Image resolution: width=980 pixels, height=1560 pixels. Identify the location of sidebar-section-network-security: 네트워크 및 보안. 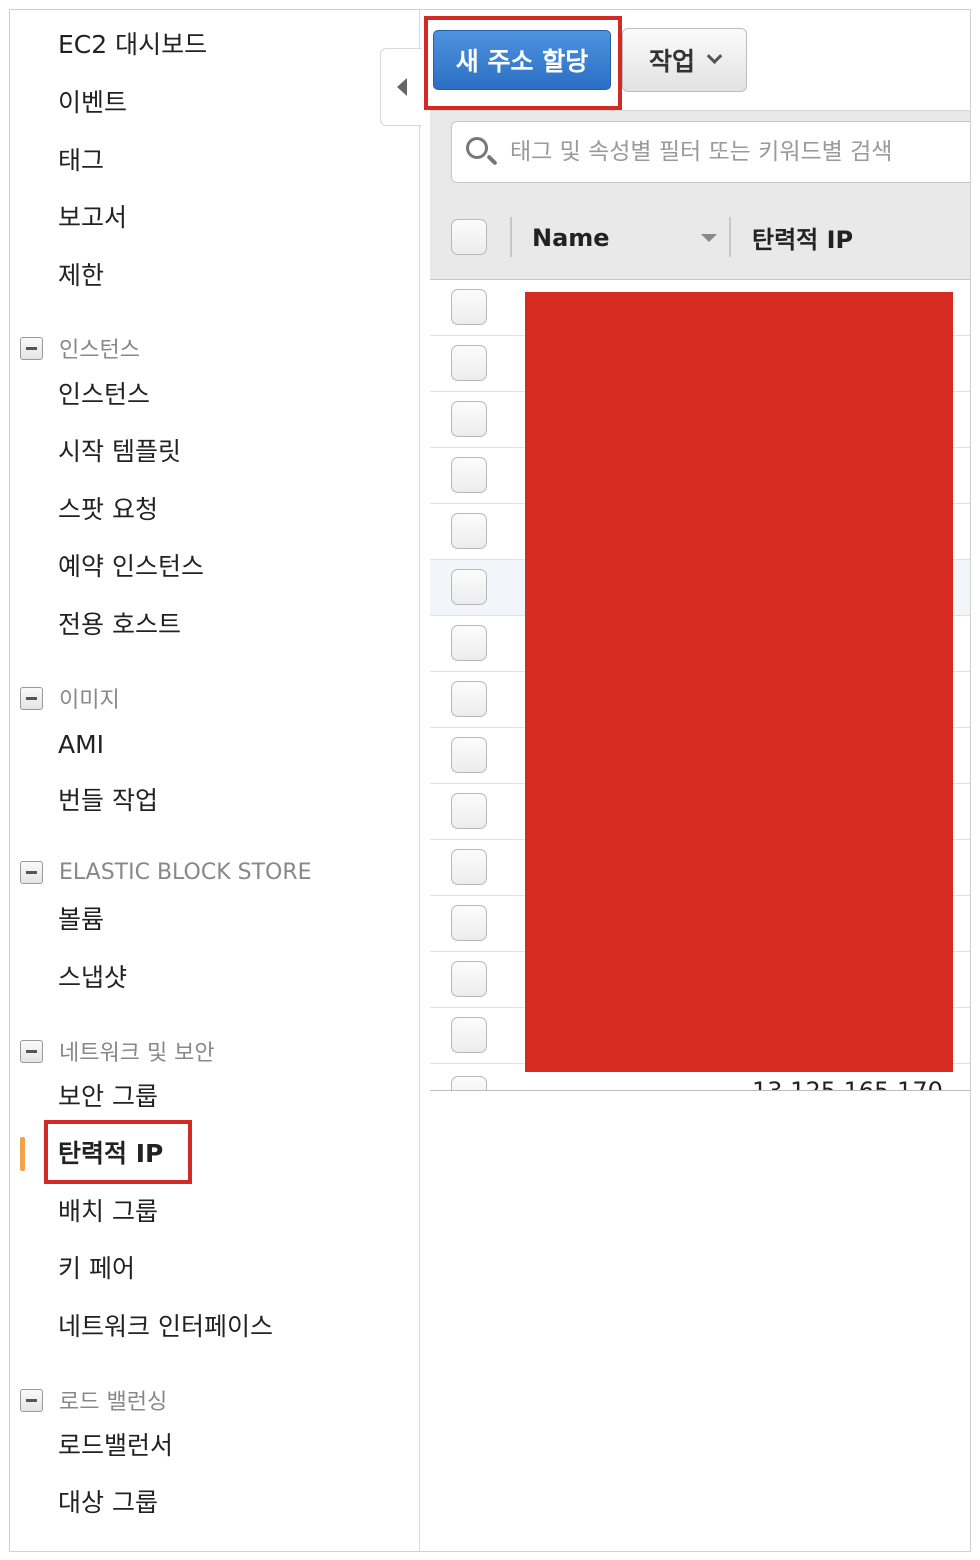
(117, 1051).